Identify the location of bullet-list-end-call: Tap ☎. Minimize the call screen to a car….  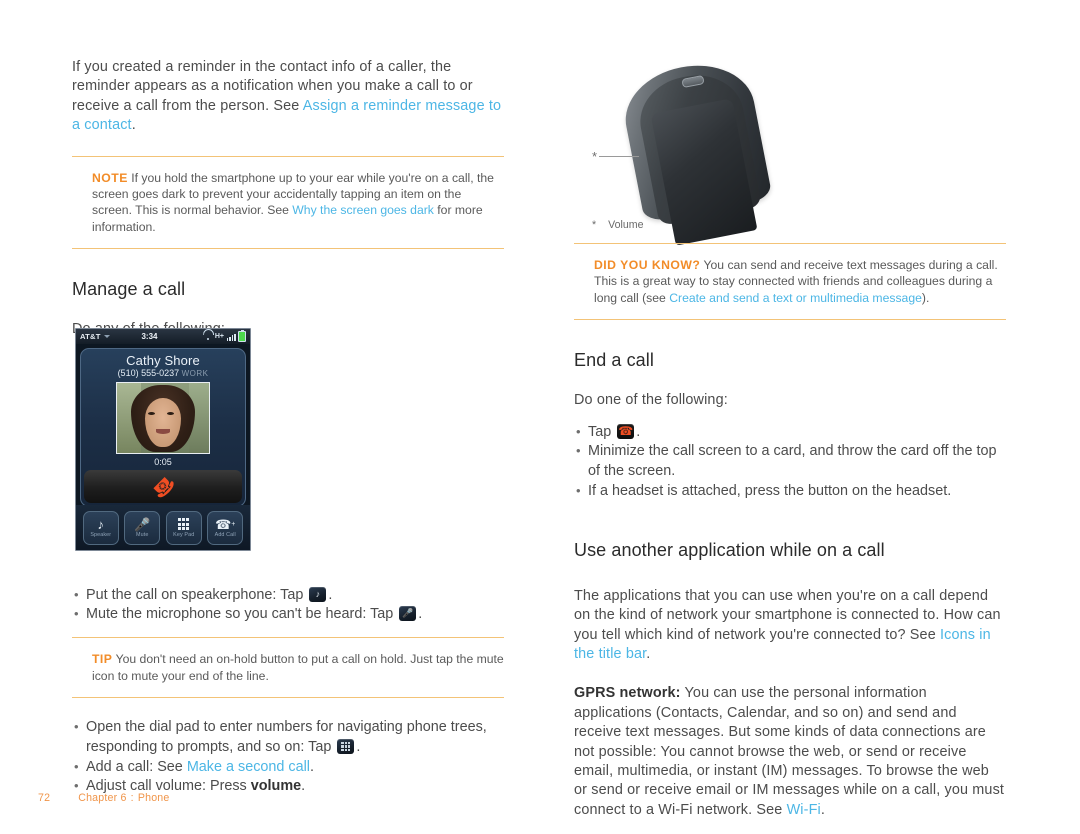
(790, 462).